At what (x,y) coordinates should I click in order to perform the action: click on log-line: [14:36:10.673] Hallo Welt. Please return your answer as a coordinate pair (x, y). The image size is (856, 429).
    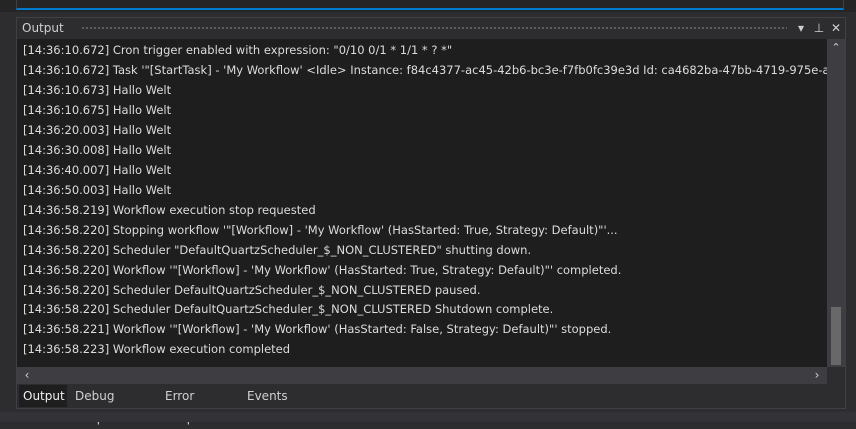
    Looking at the image, I should click on (97, 90).